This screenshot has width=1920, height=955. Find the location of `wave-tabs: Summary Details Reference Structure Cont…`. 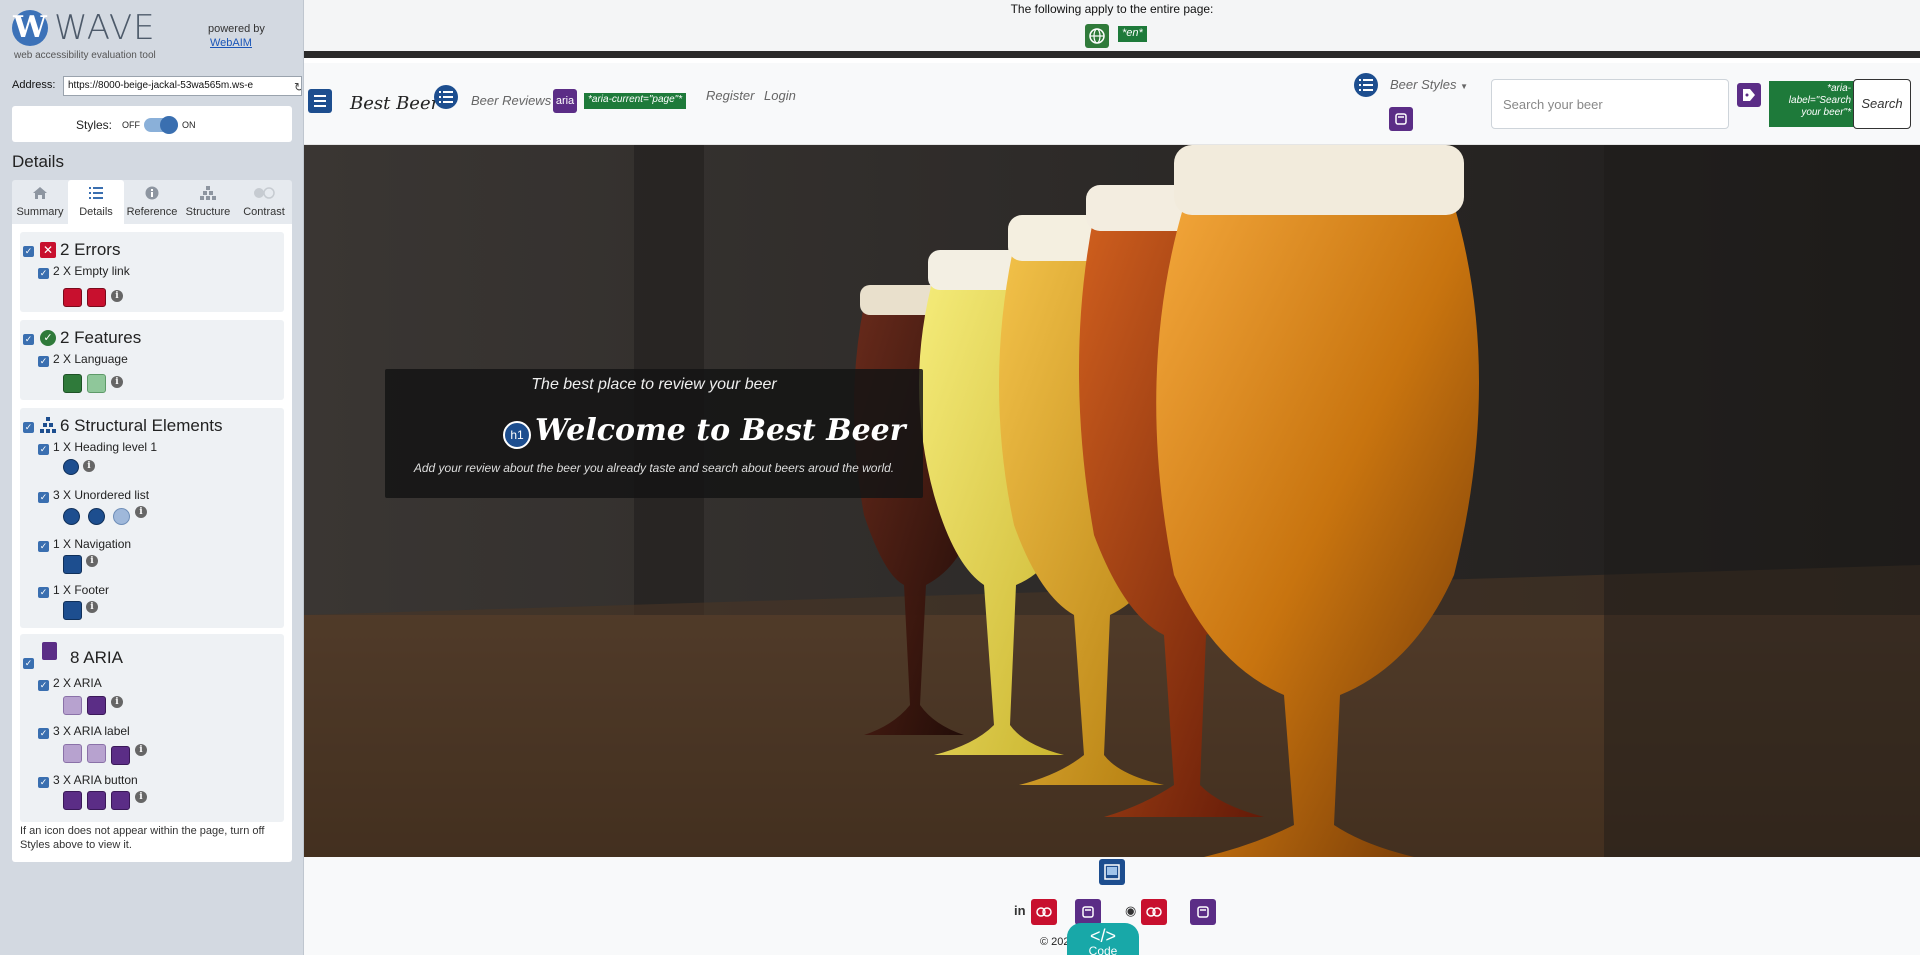

wave-tabs: Summary Details Reference Structure Cont… is located at coordinates (152, 202).